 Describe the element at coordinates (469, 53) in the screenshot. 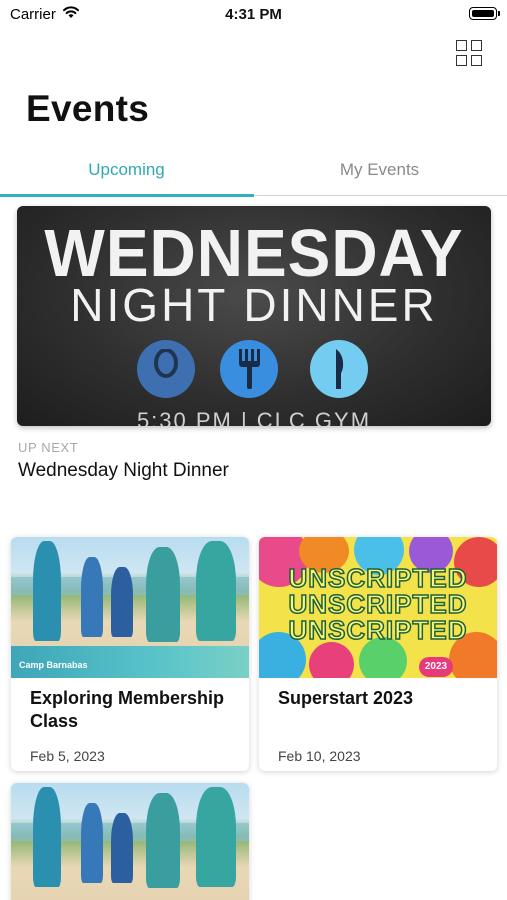

I see `grid-icon` at that location.